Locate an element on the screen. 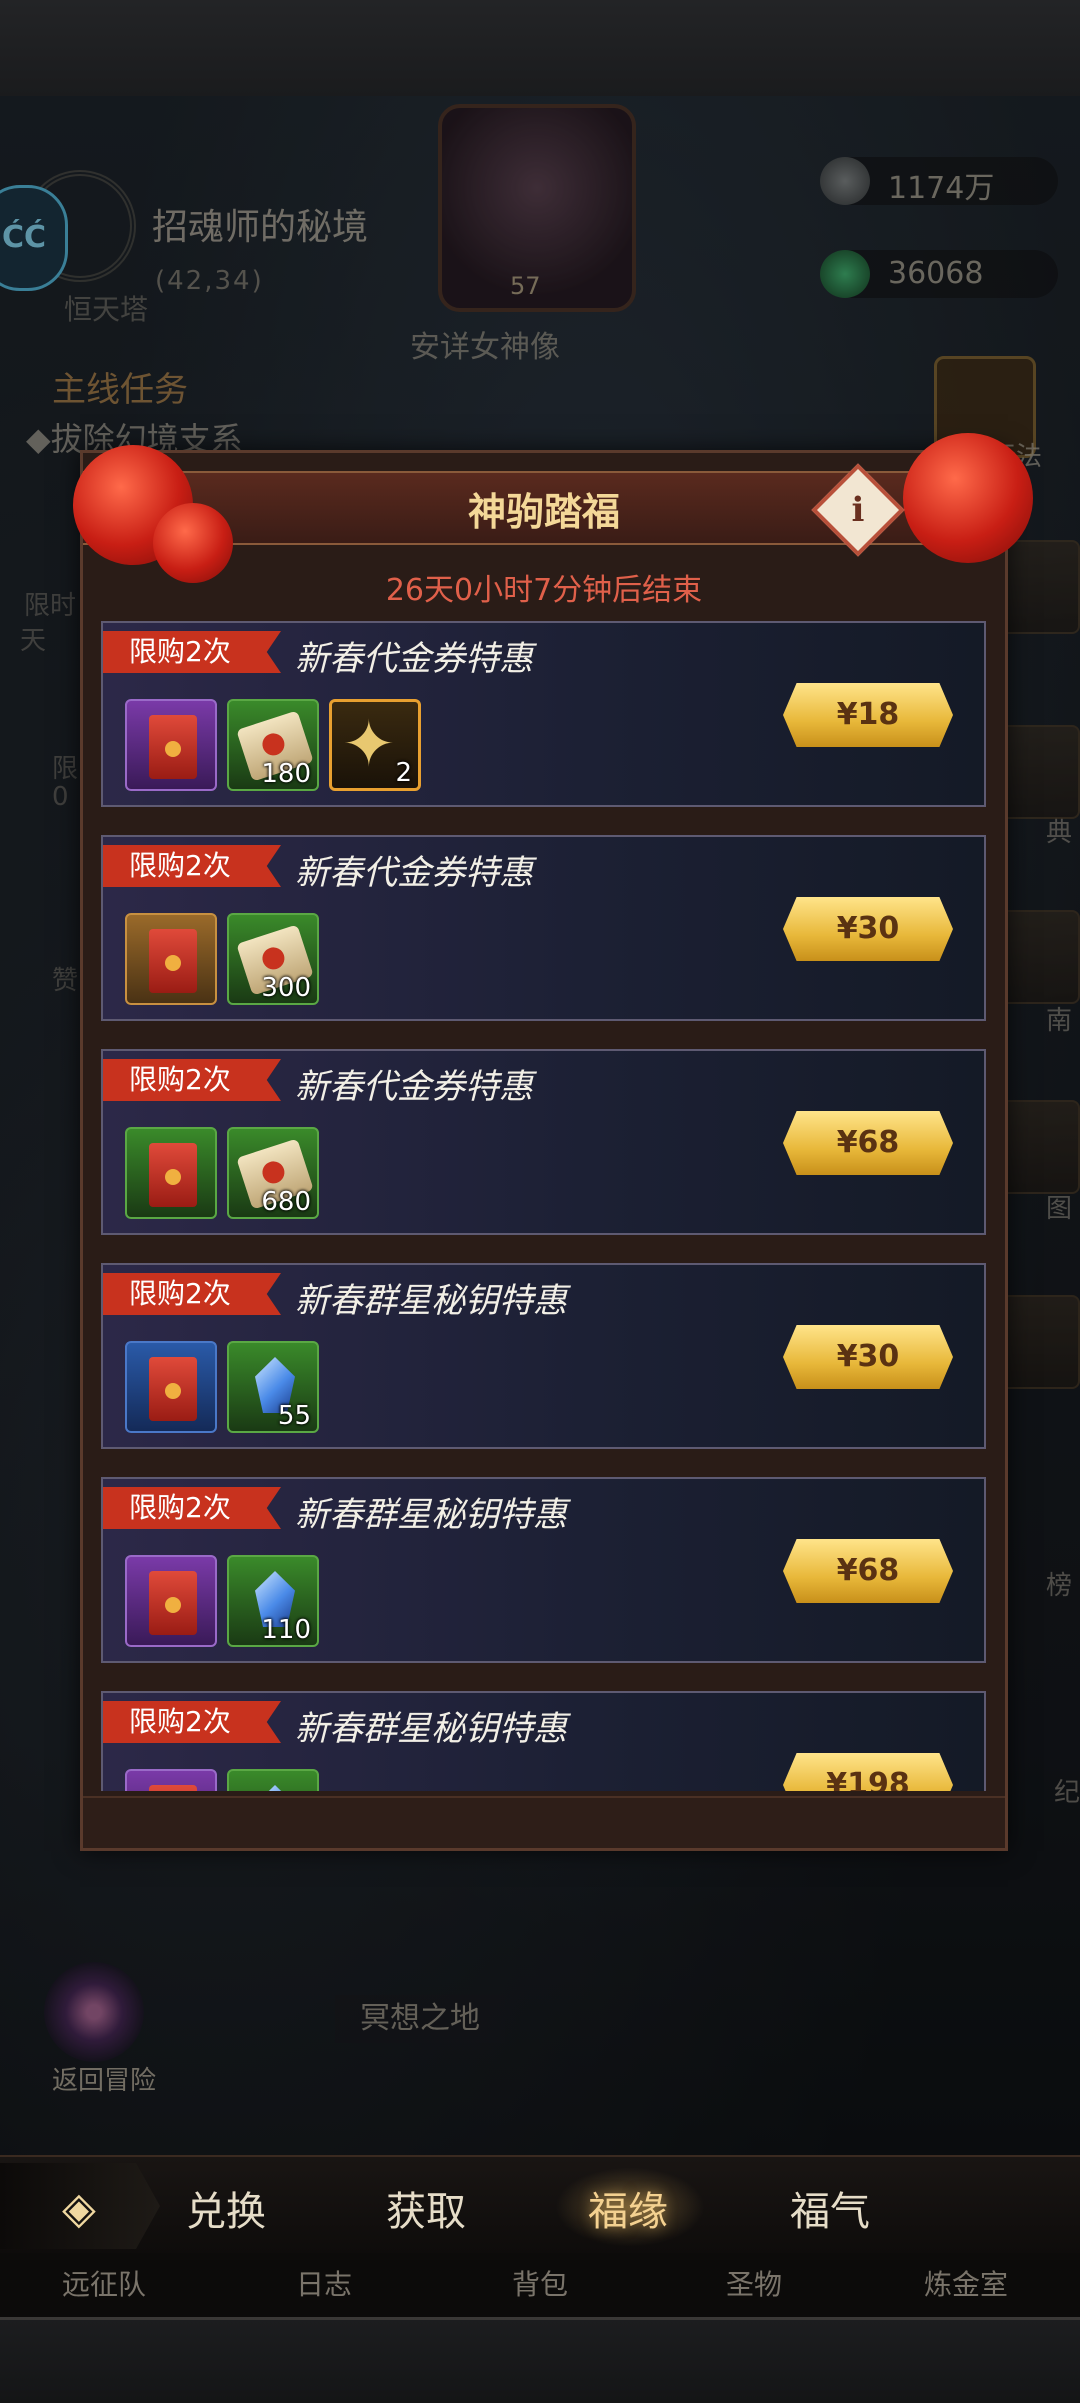 The width and height of the screenshot is (1080, 2403). tab-blessing: 福气 is located at coordinates (830, 2208).